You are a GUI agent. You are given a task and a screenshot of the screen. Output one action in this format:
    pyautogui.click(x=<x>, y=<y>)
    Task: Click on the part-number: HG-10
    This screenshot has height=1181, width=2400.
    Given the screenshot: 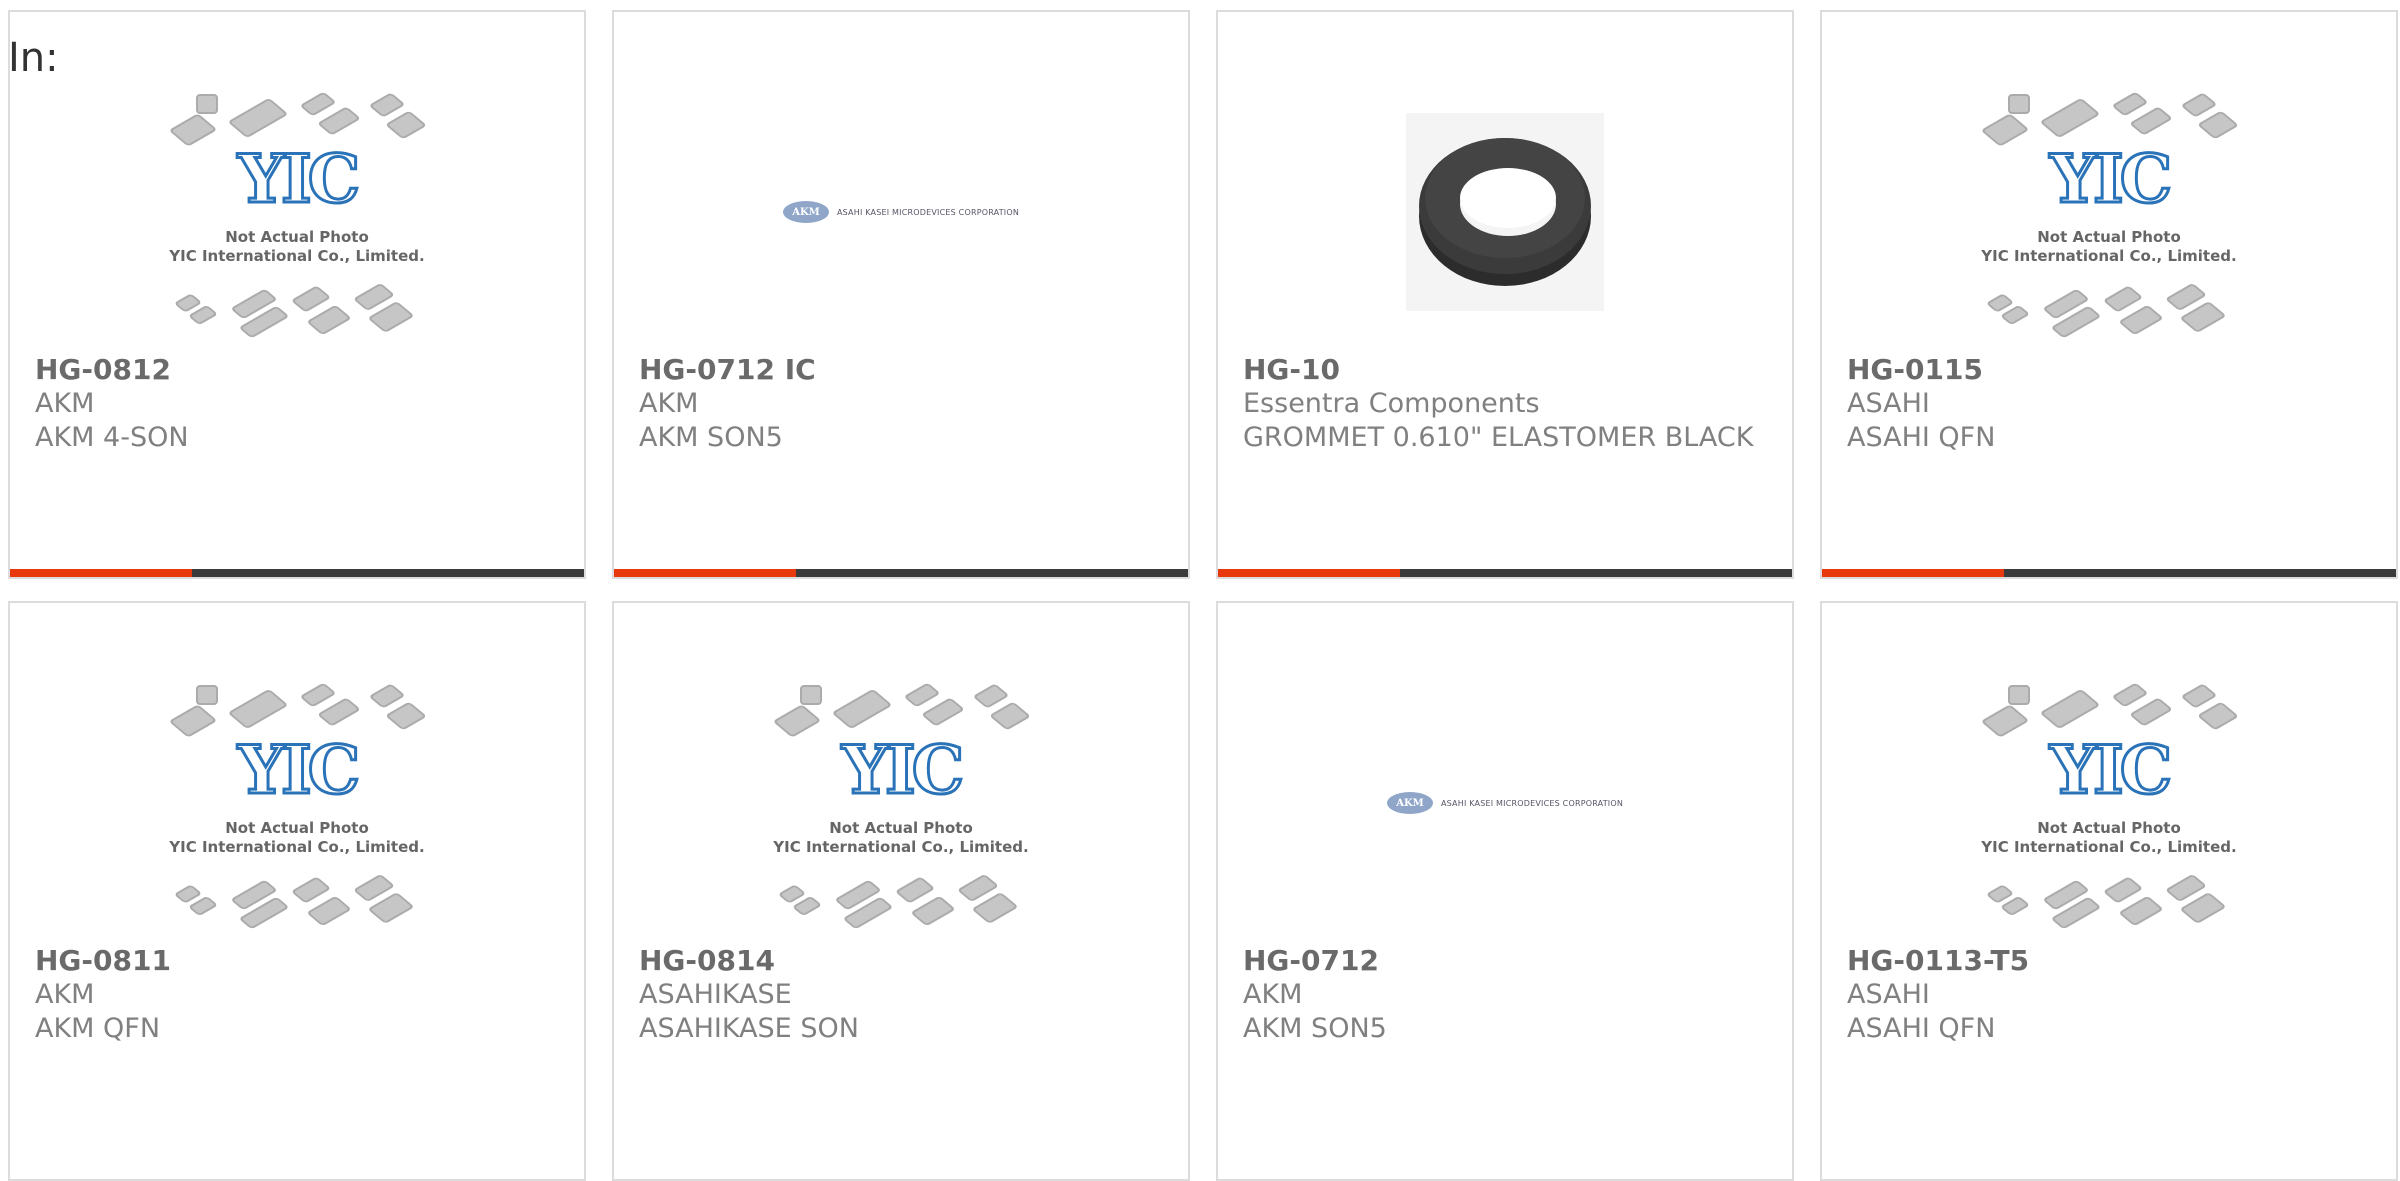 What is the action you would take?
    pyautogui.click(x=1507, y=369)
    